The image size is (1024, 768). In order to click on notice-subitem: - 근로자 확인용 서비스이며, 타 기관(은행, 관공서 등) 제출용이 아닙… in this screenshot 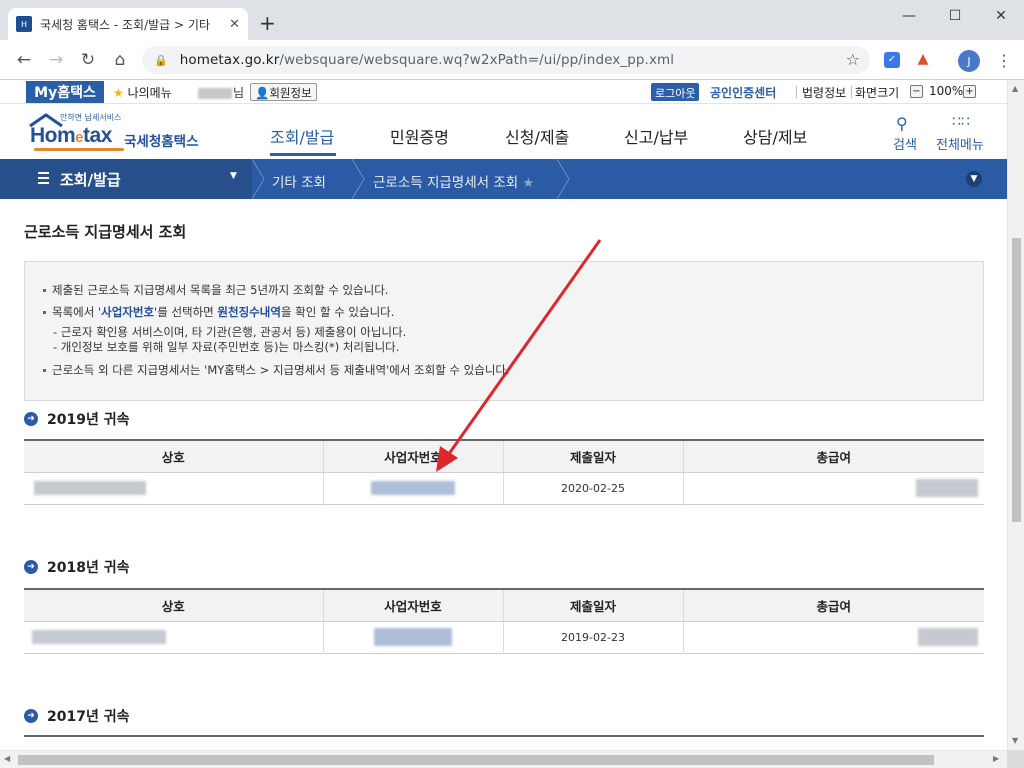, I will do `click(230, 332)`.